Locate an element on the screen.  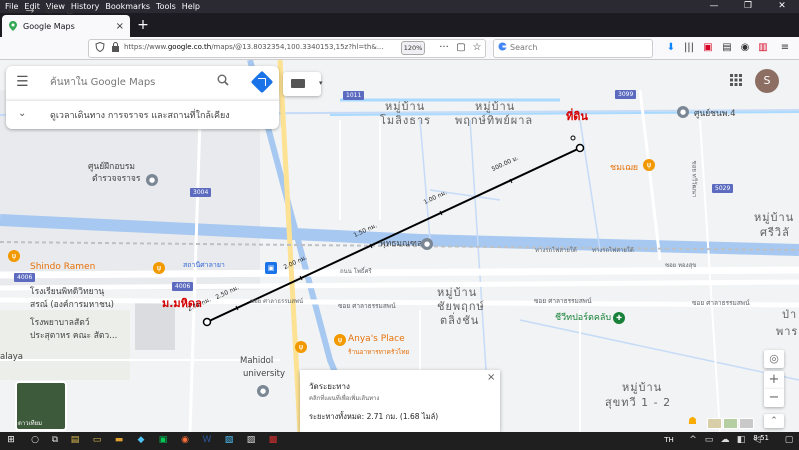
home-button: ⌂ is located at coordinates (70, 11).